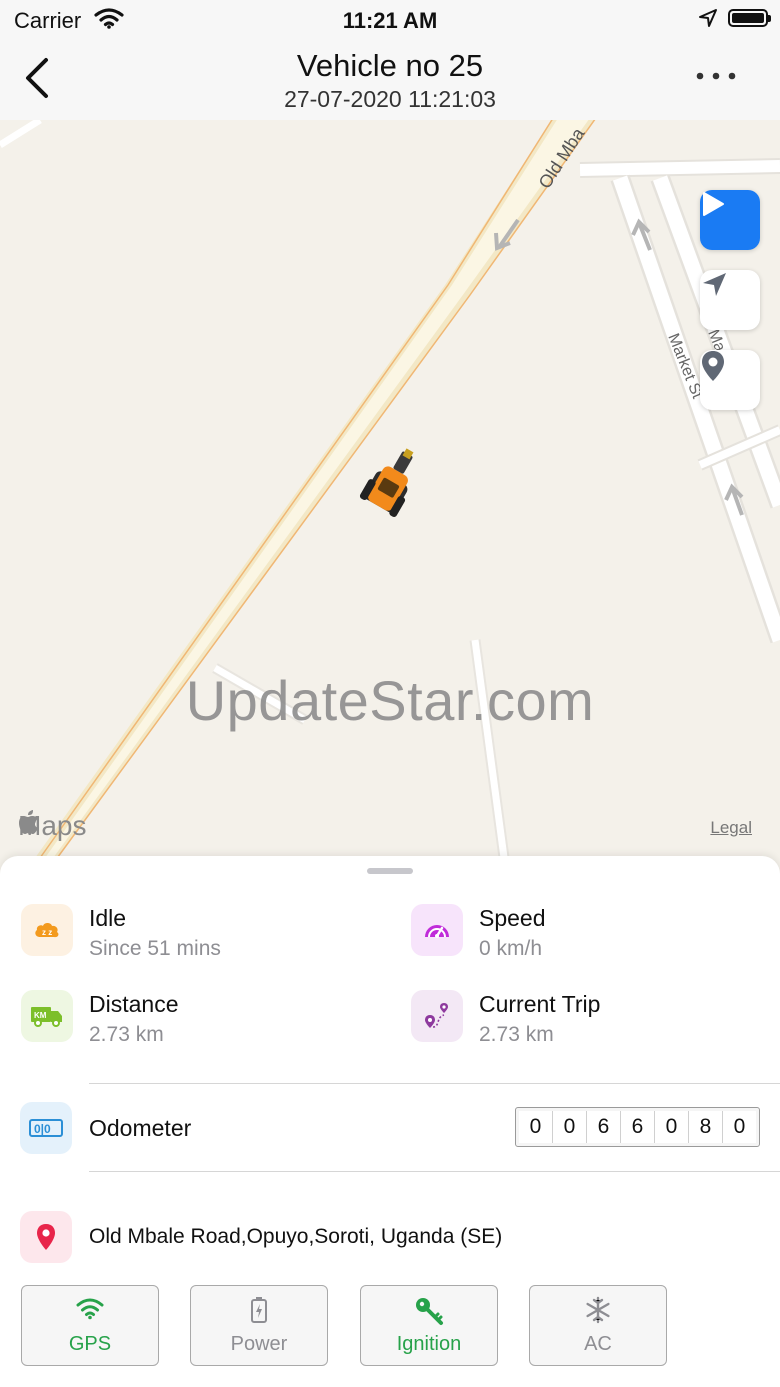 The image size is (780, 1387). I want to click on stat-idle: z z Idle Since 51 mins, so click(201, 935).